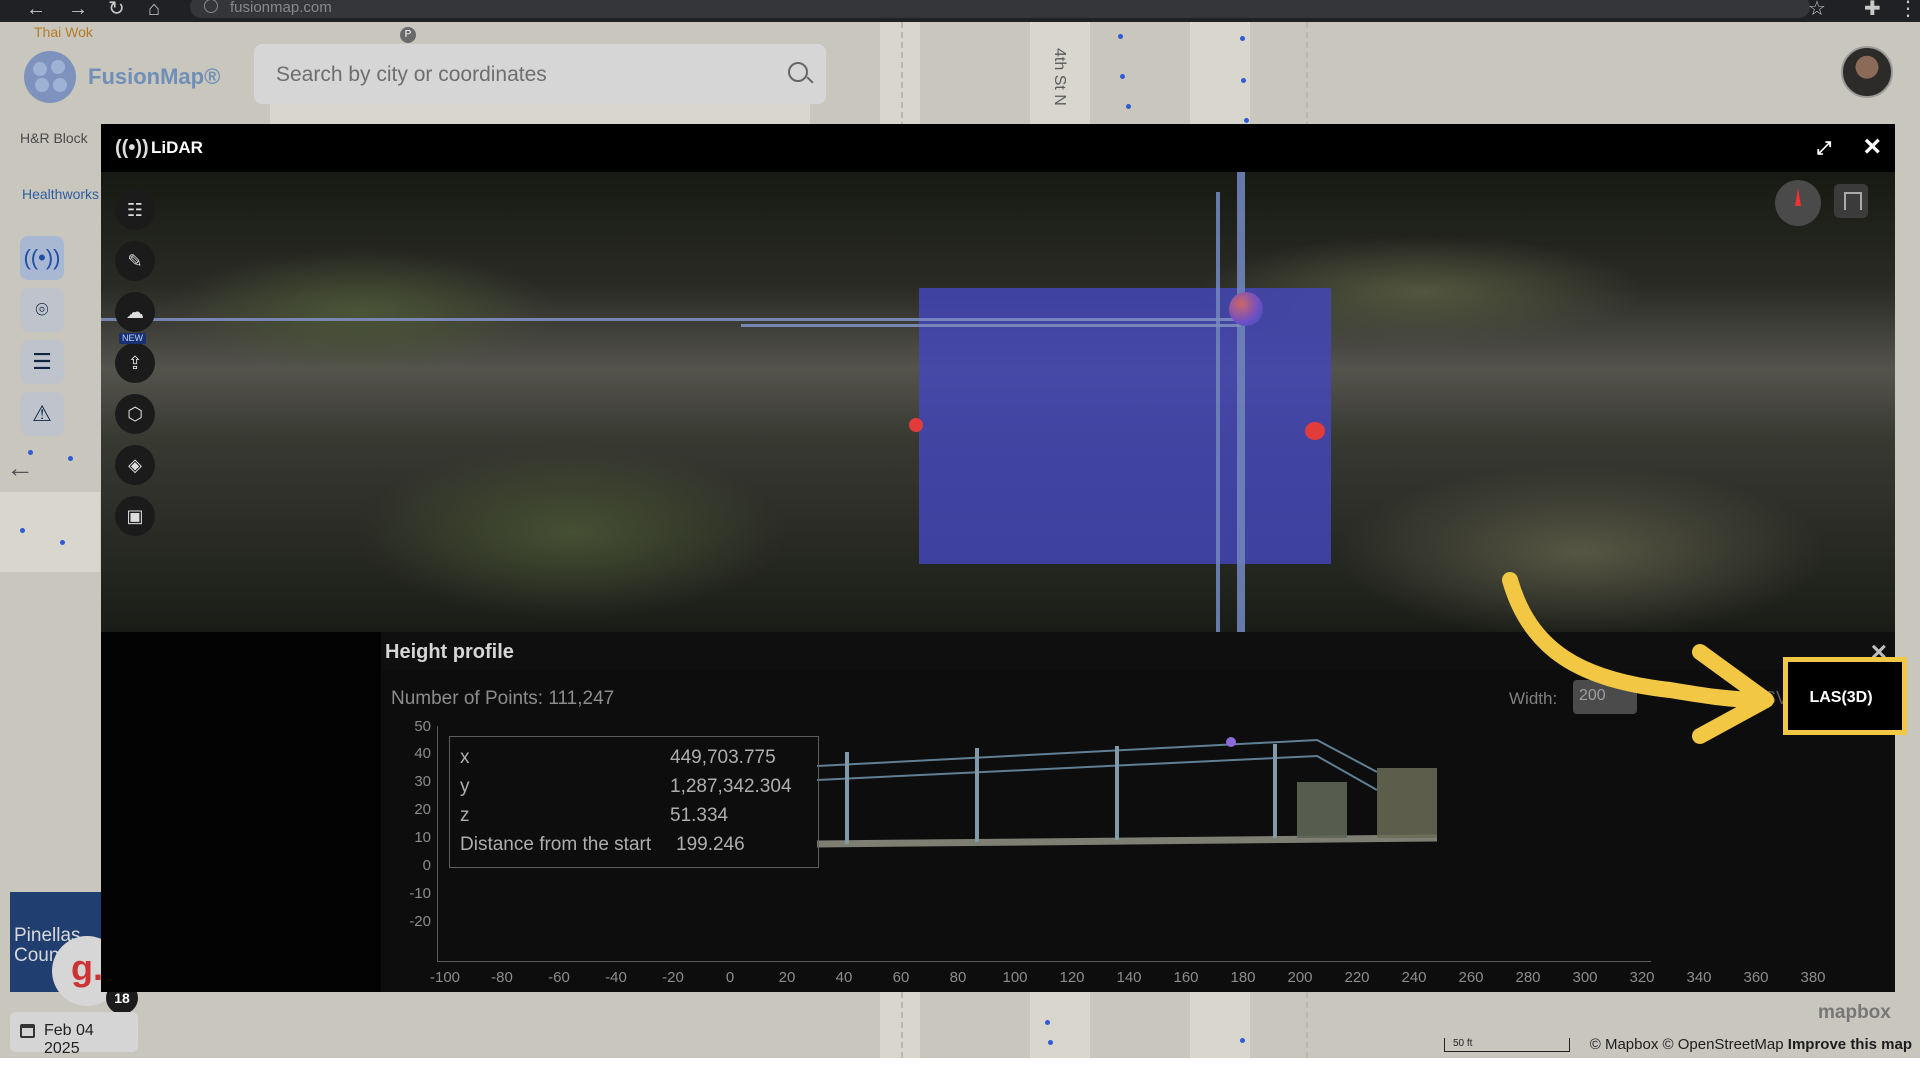  I want to click on x-tick: 380, so click(1813, 977).